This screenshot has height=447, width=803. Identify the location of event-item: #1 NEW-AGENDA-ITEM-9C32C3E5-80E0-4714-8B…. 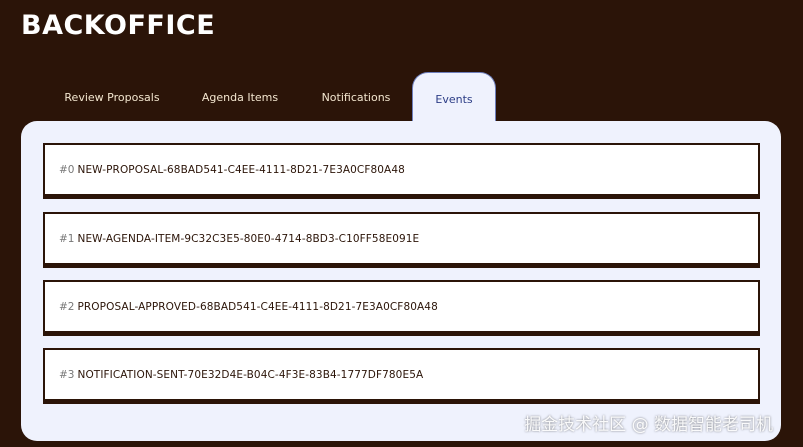
(401, 240).